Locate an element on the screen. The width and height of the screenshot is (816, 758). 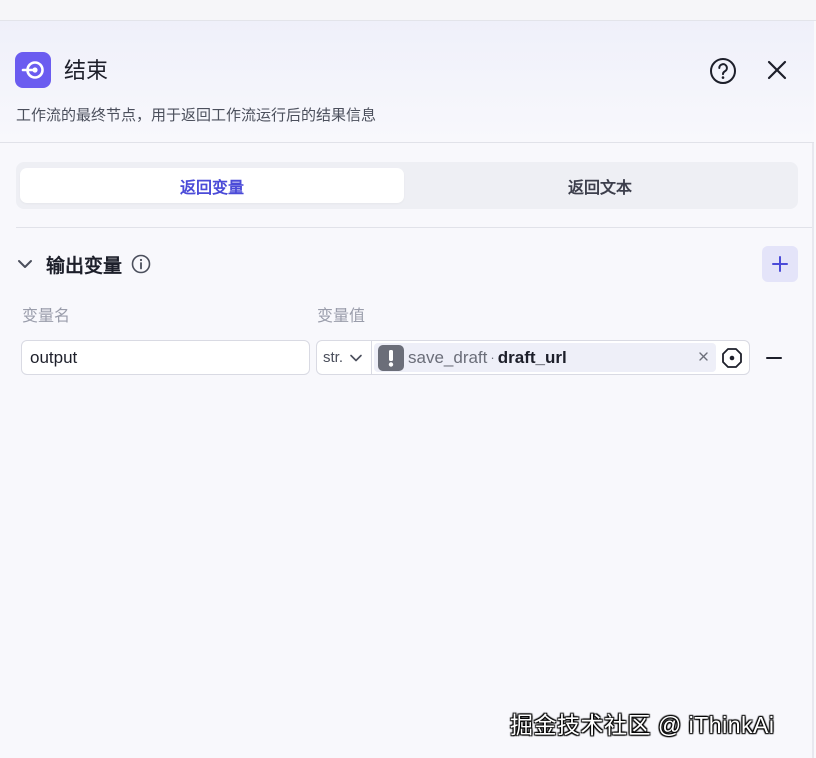
reference-node-name: save_draft is located at coordinates (448, 357).